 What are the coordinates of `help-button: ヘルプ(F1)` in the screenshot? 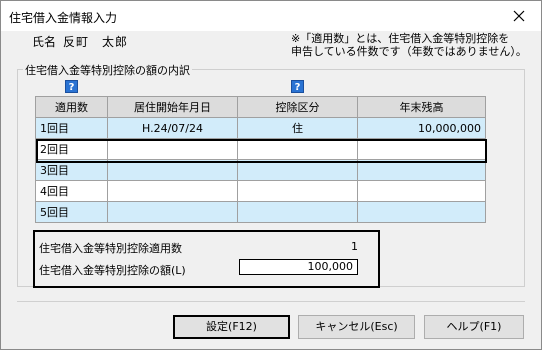 It's located at (474, 327).